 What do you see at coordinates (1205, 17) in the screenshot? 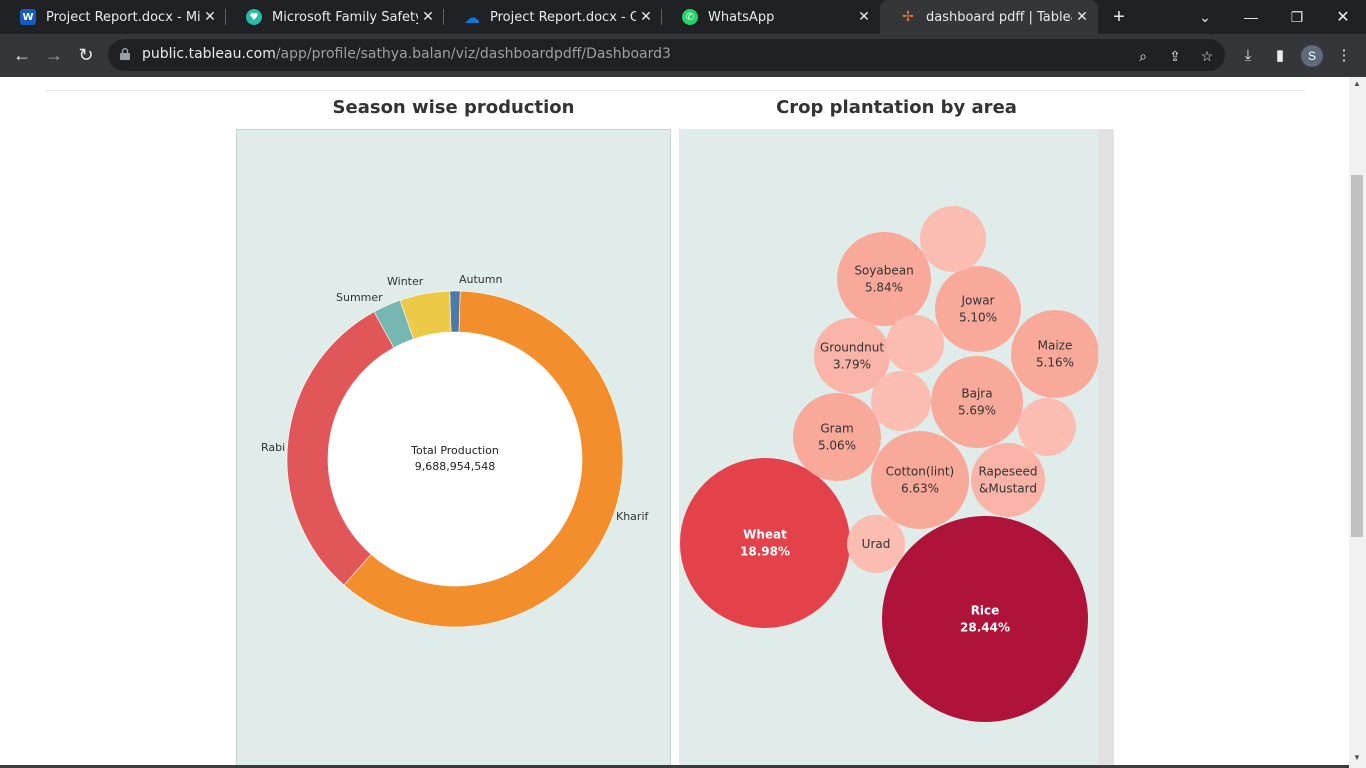
I see `tab-search-icon: ⌄` at bounding box center [1205, 17].